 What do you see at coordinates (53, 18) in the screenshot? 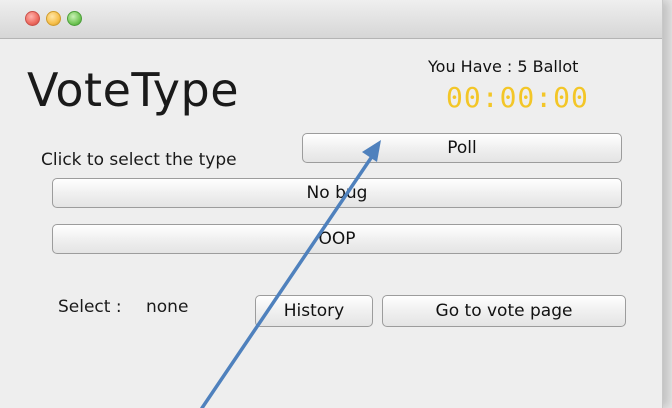
I see `minimize-window-icon` at bounding box center [53, 18].